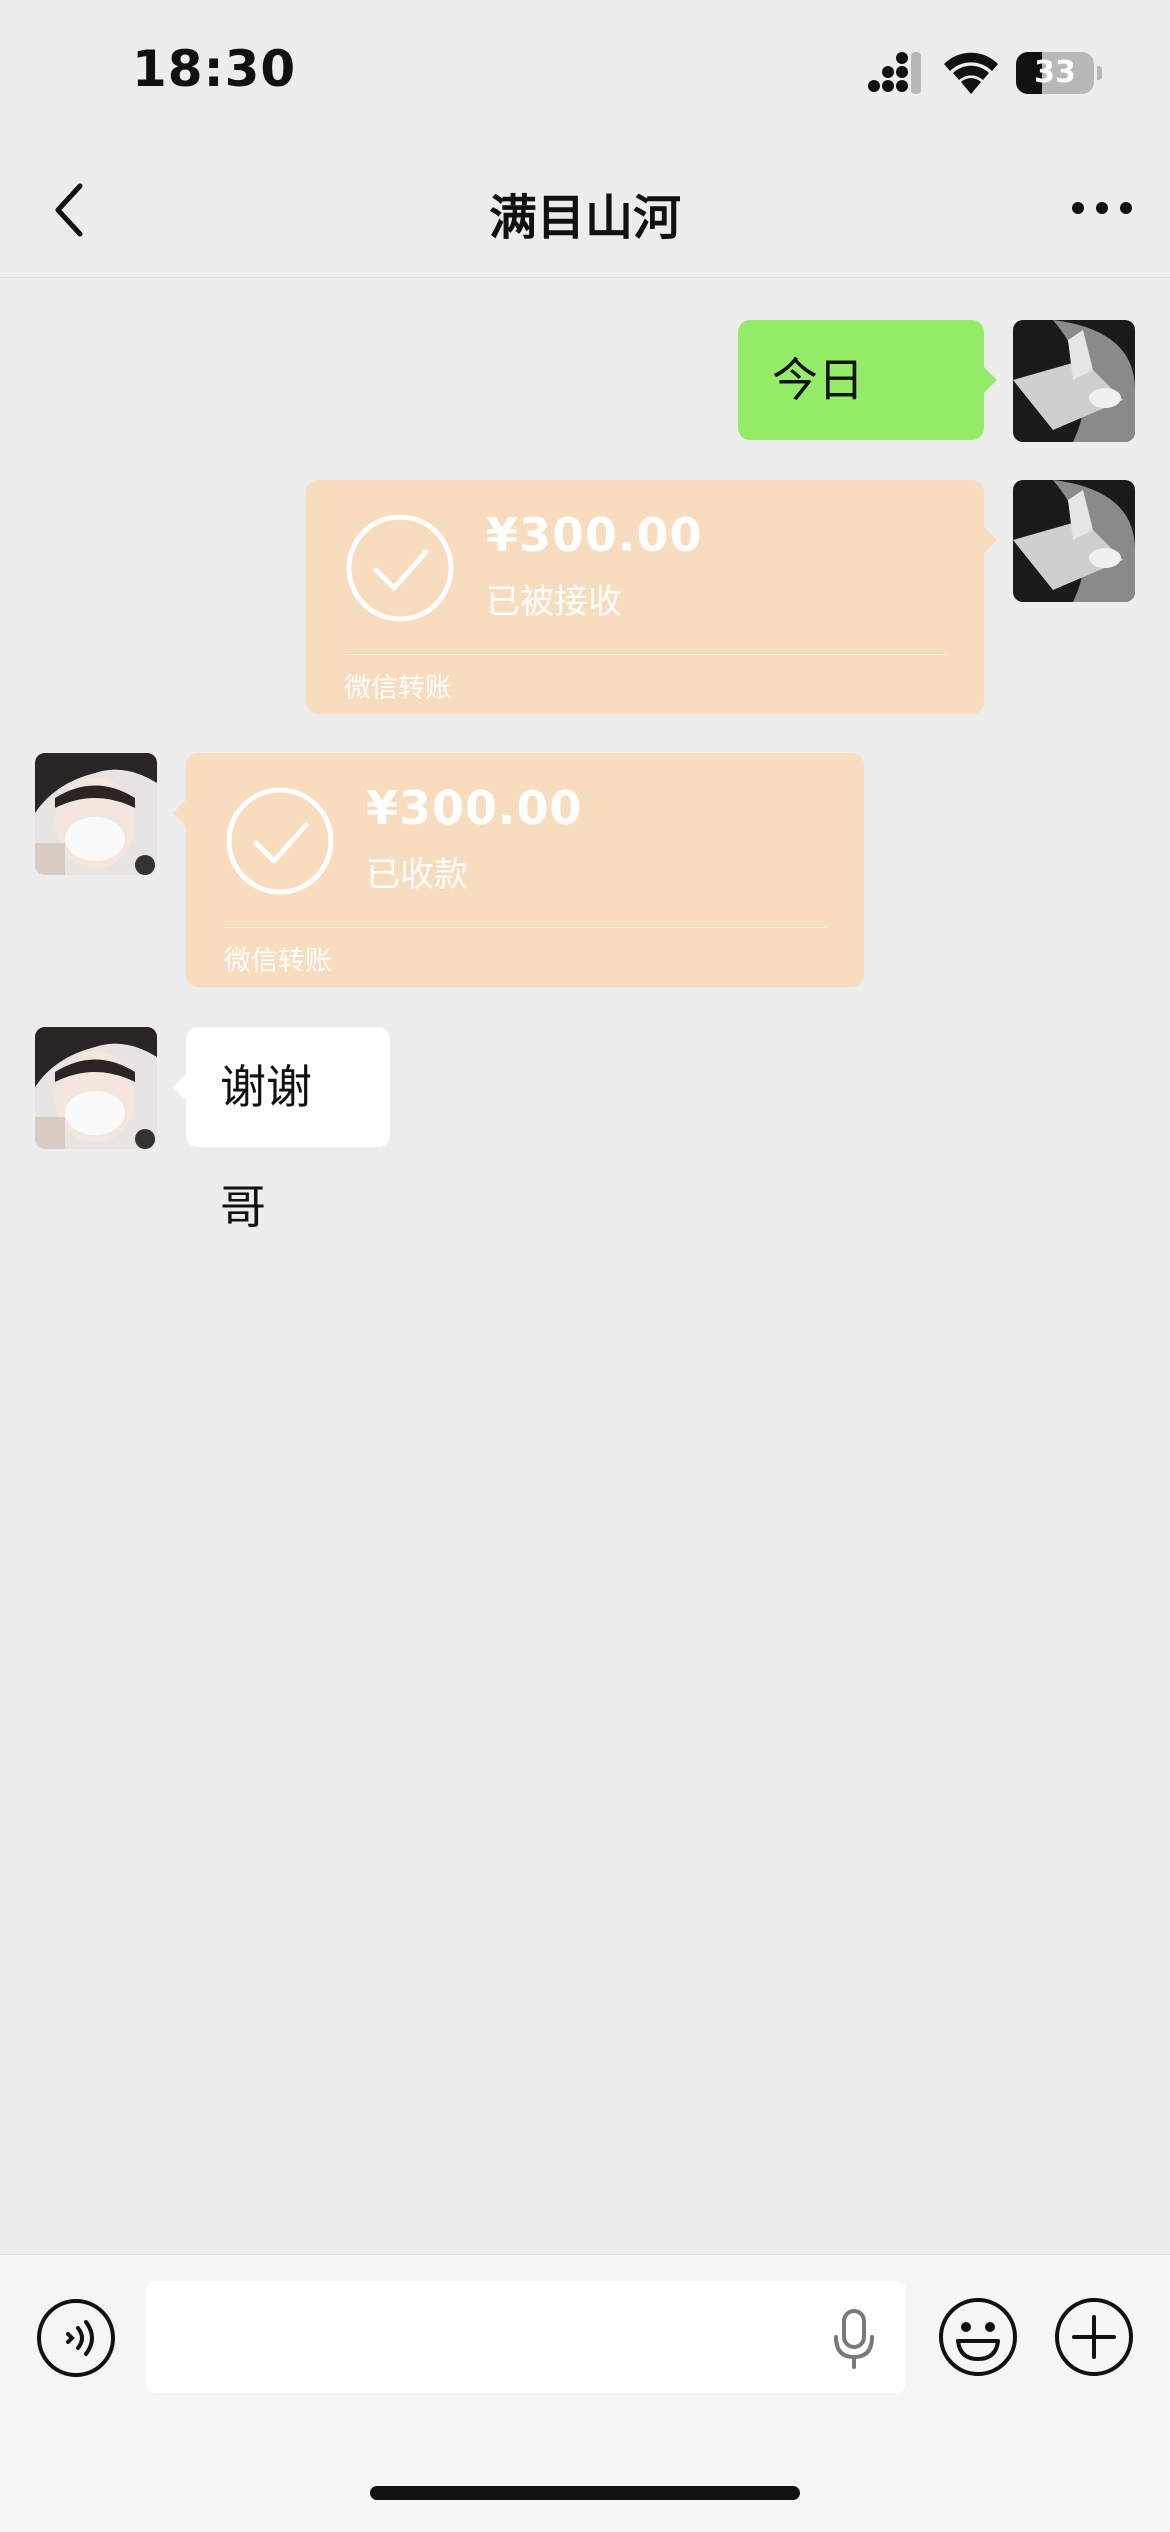 This screenshot has height=2532, width=1170. I want to click on battery-percent: 33, so click(1055, 72).